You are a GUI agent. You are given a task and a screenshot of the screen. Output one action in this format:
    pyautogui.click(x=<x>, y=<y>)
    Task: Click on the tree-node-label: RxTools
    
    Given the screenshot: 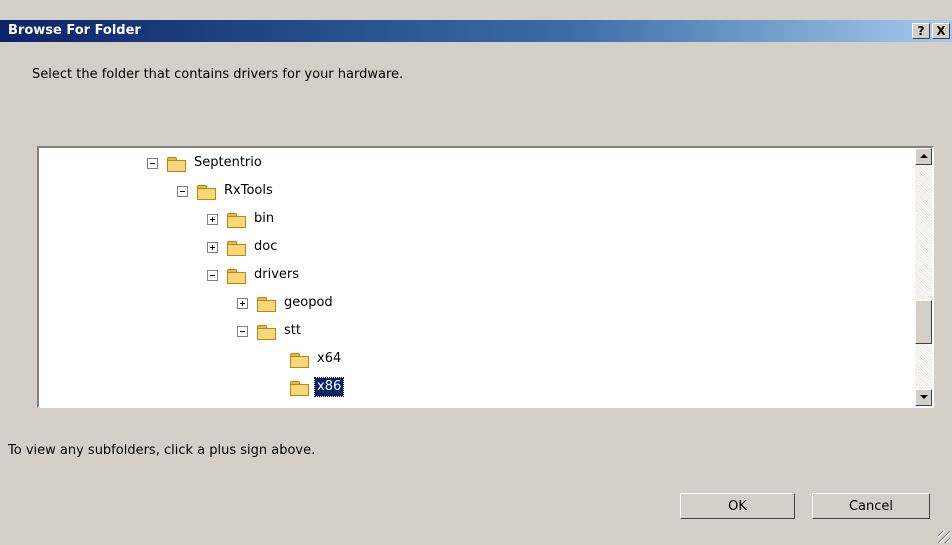 What is the action you would take?
    pyautogui.click(x=248, y=190)
    